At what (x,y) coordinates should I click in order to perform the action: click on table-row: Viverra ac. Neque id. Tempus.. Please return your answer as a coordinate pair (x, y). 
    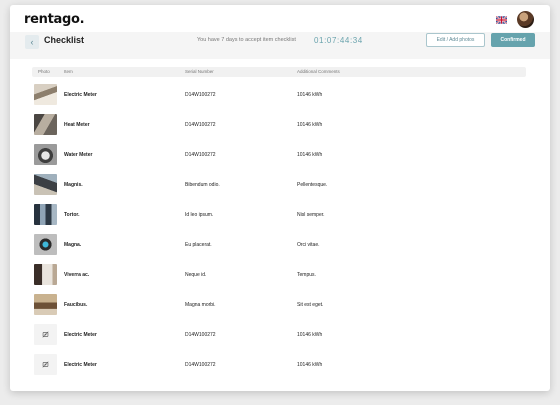
    Looking at the image, I should click on (279, 274).